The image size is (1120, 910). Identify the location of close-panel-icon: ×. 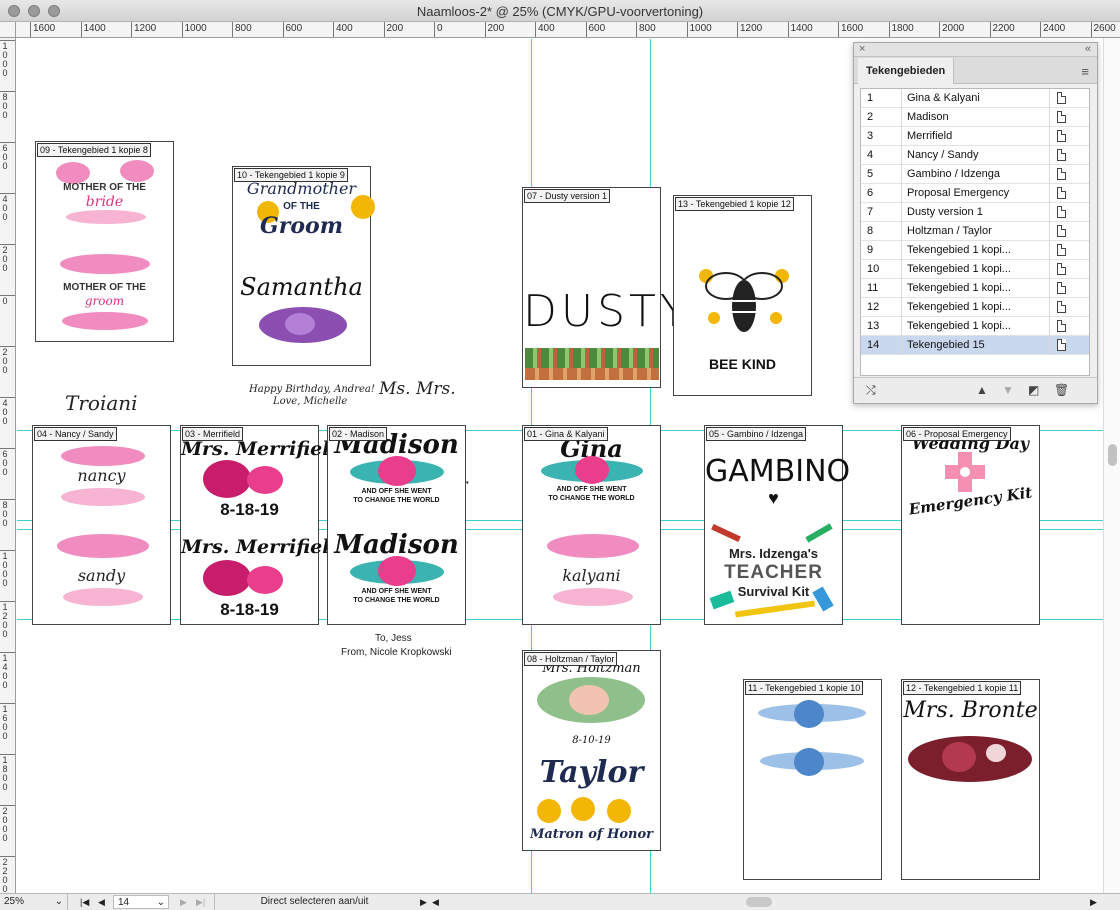
(862, 49).